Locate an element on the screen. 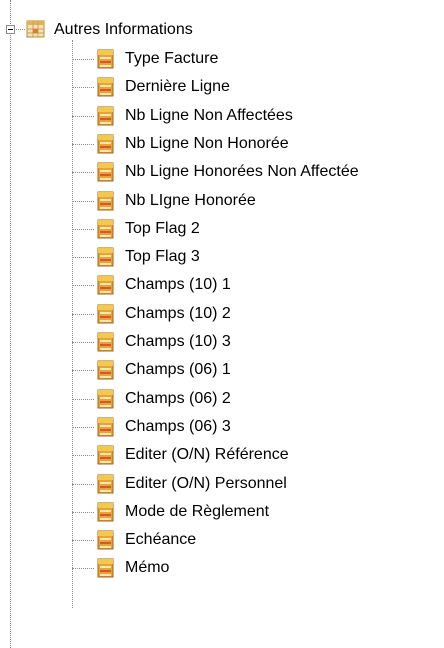 Image resolution: width=444 pixels, height=648 pixels. tree-node: Champs (10) 3 is located at coordinates (222, 343).